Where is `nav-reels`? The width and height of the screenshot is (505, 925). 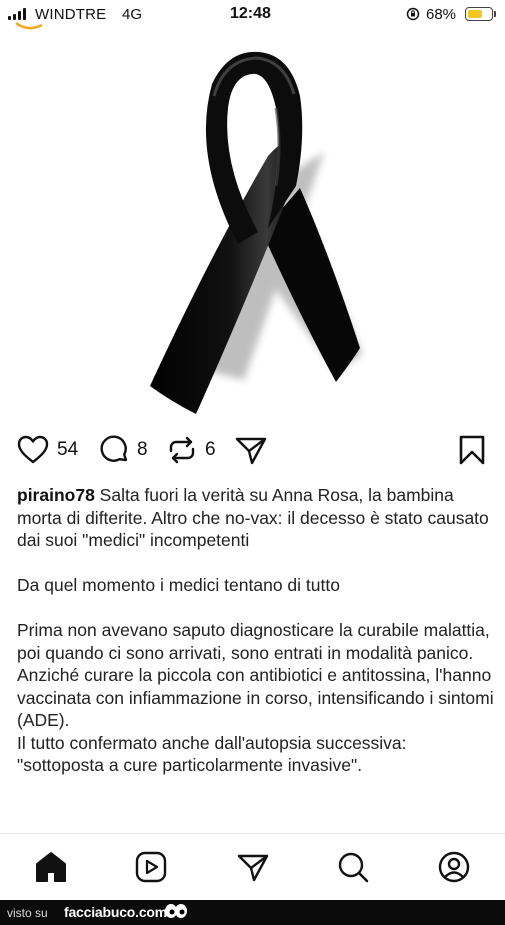
nav-reels is located at coordinates (151, 867).